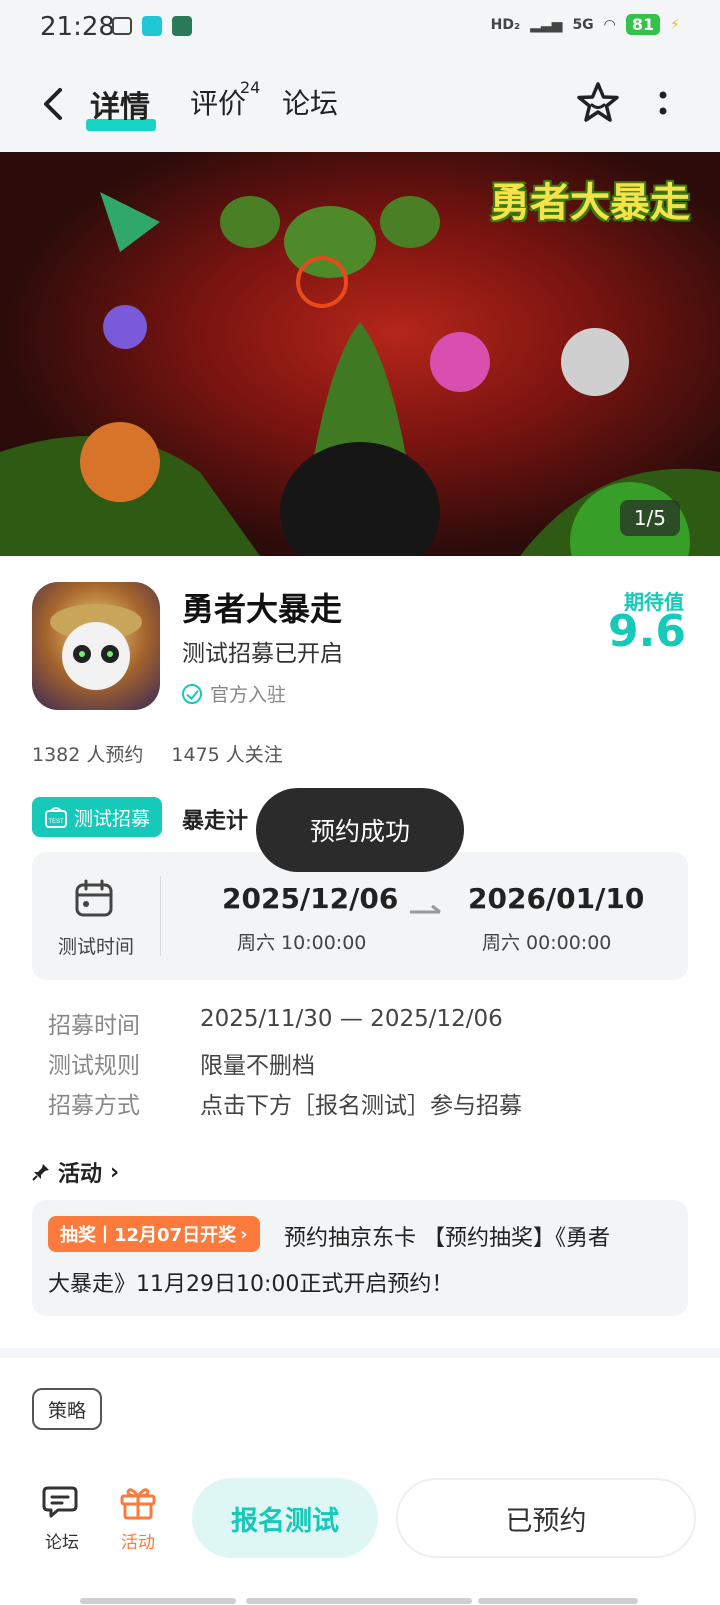  What do you see at coordinates (94, 898) in the screenshot?
I see `calendar-icon` at bounding box center [94, 898].